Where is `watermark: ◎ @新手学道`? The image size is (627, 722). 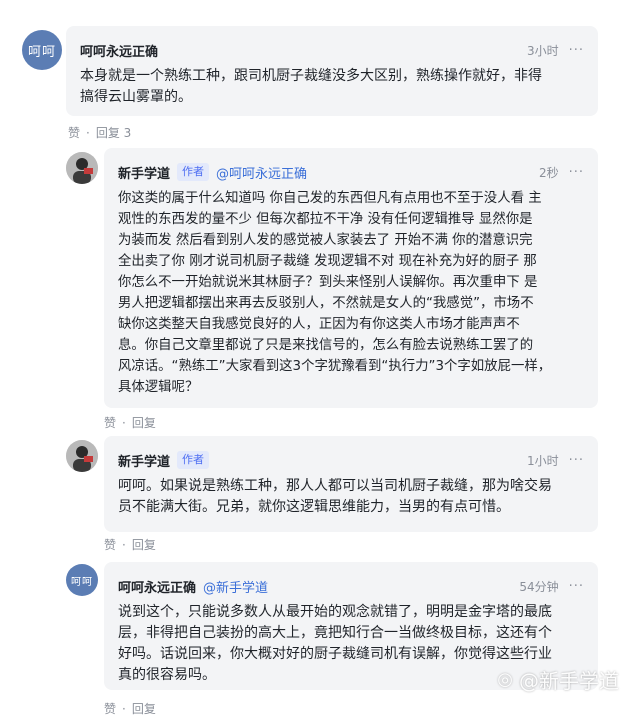 watermark: ◎ @新手学道 is located at coordinates (558, 679).